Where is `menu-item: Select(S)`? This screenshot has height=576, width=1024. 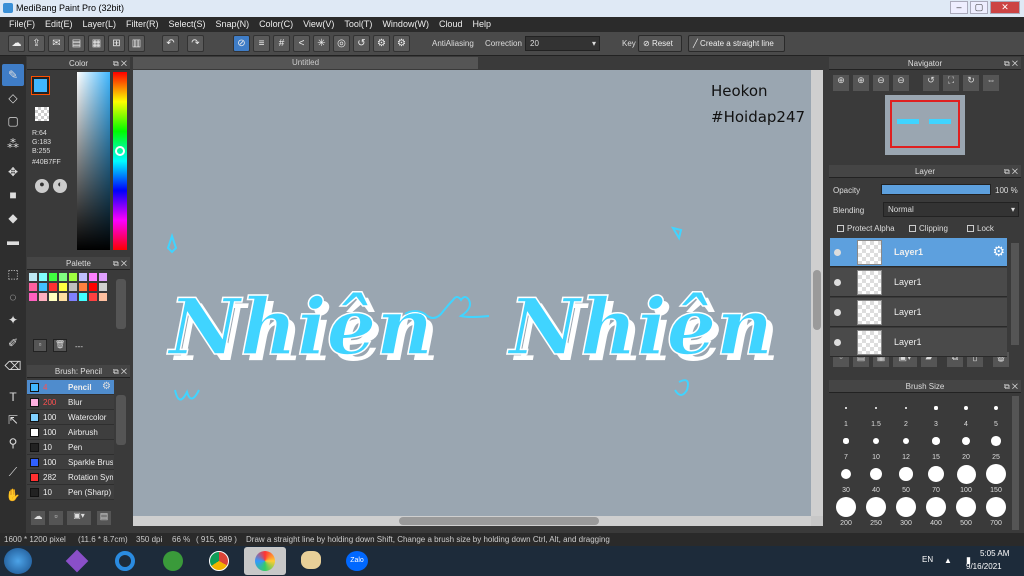
menu-item: Select(S) is located at coordinates (187, 24).